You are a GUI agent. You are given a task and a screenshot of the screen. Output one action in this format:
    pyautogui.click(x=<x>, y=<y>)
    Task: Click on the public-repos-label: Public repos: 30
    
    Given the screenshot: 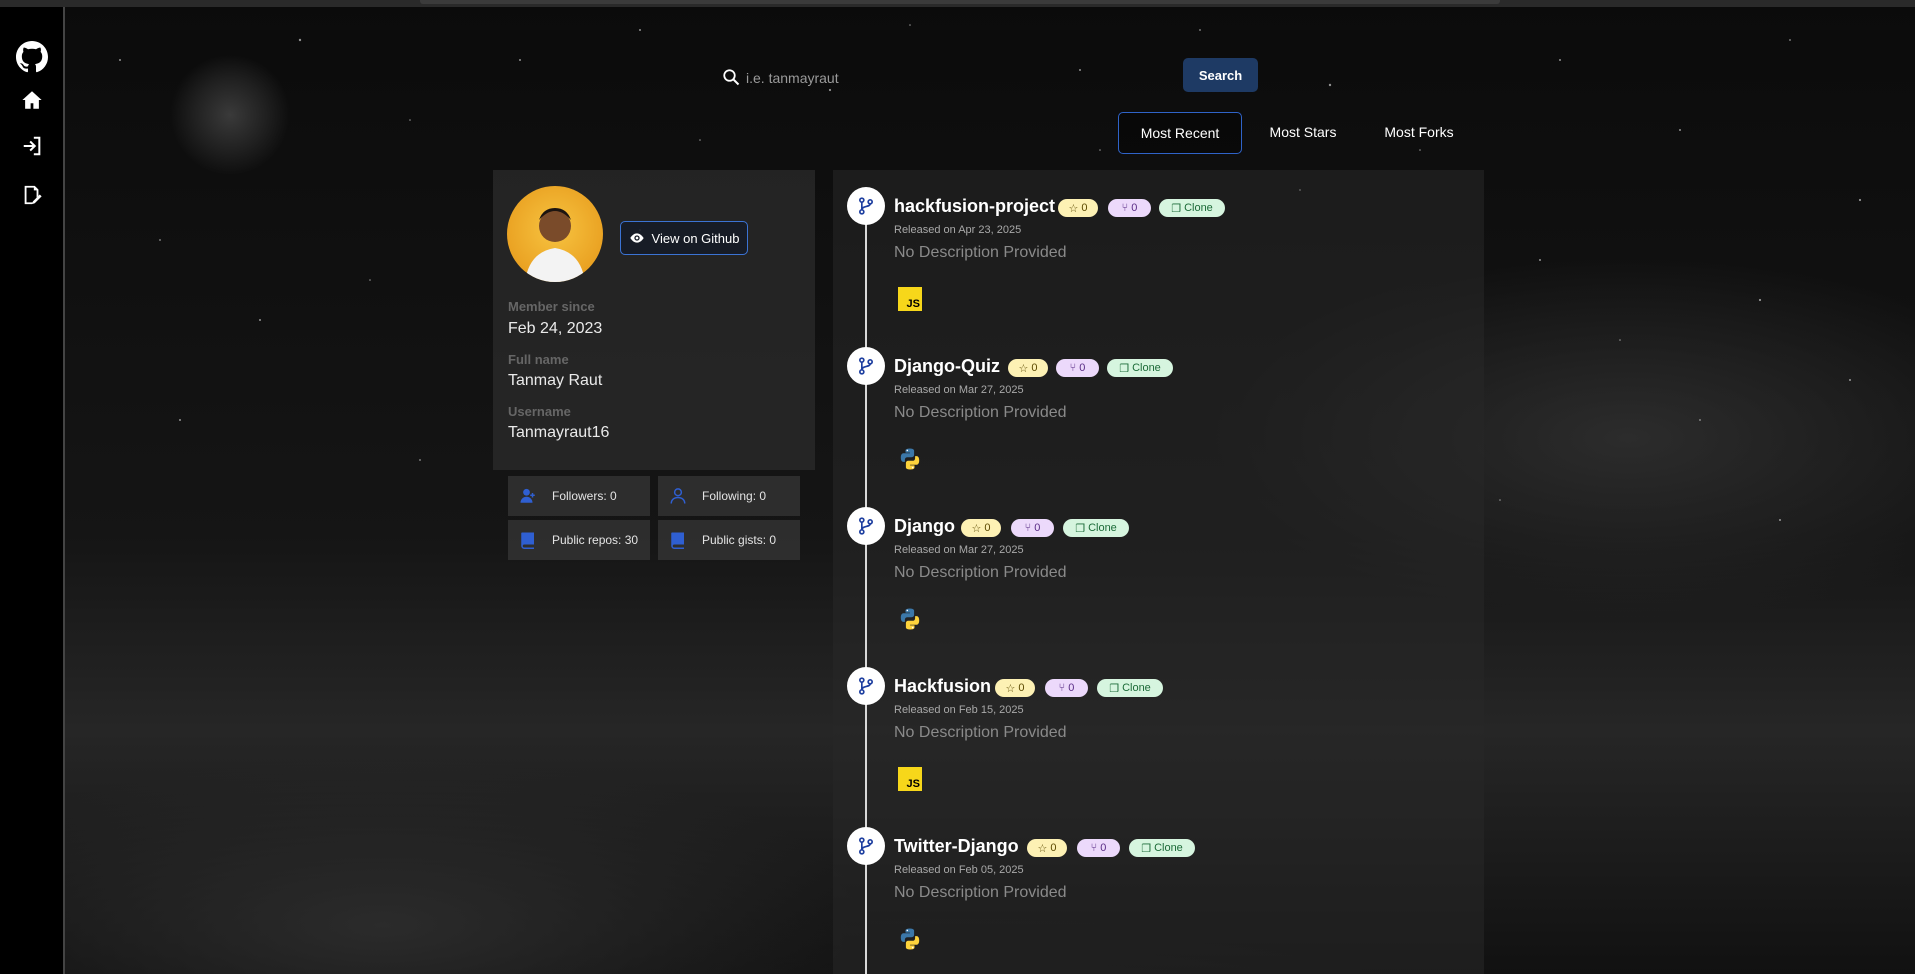 What is the action you would take?
    pyautogui.click(x=595, y=540)
    